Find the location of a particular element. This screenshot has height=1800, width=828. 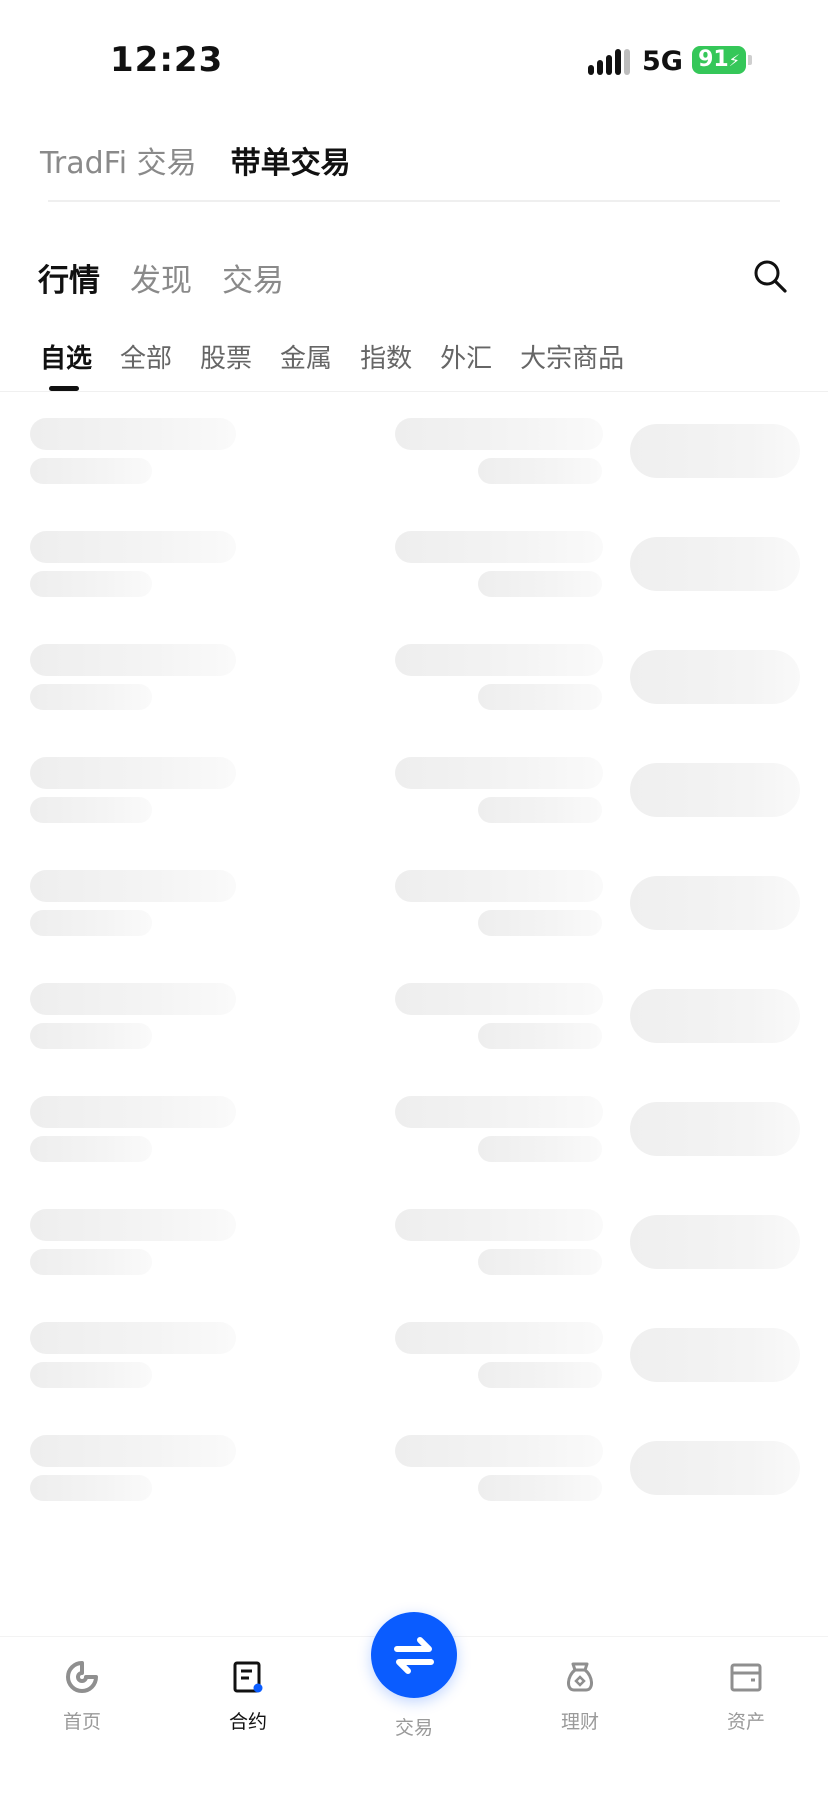

nav-home: 首页 is located at coordinates (82, 1696).